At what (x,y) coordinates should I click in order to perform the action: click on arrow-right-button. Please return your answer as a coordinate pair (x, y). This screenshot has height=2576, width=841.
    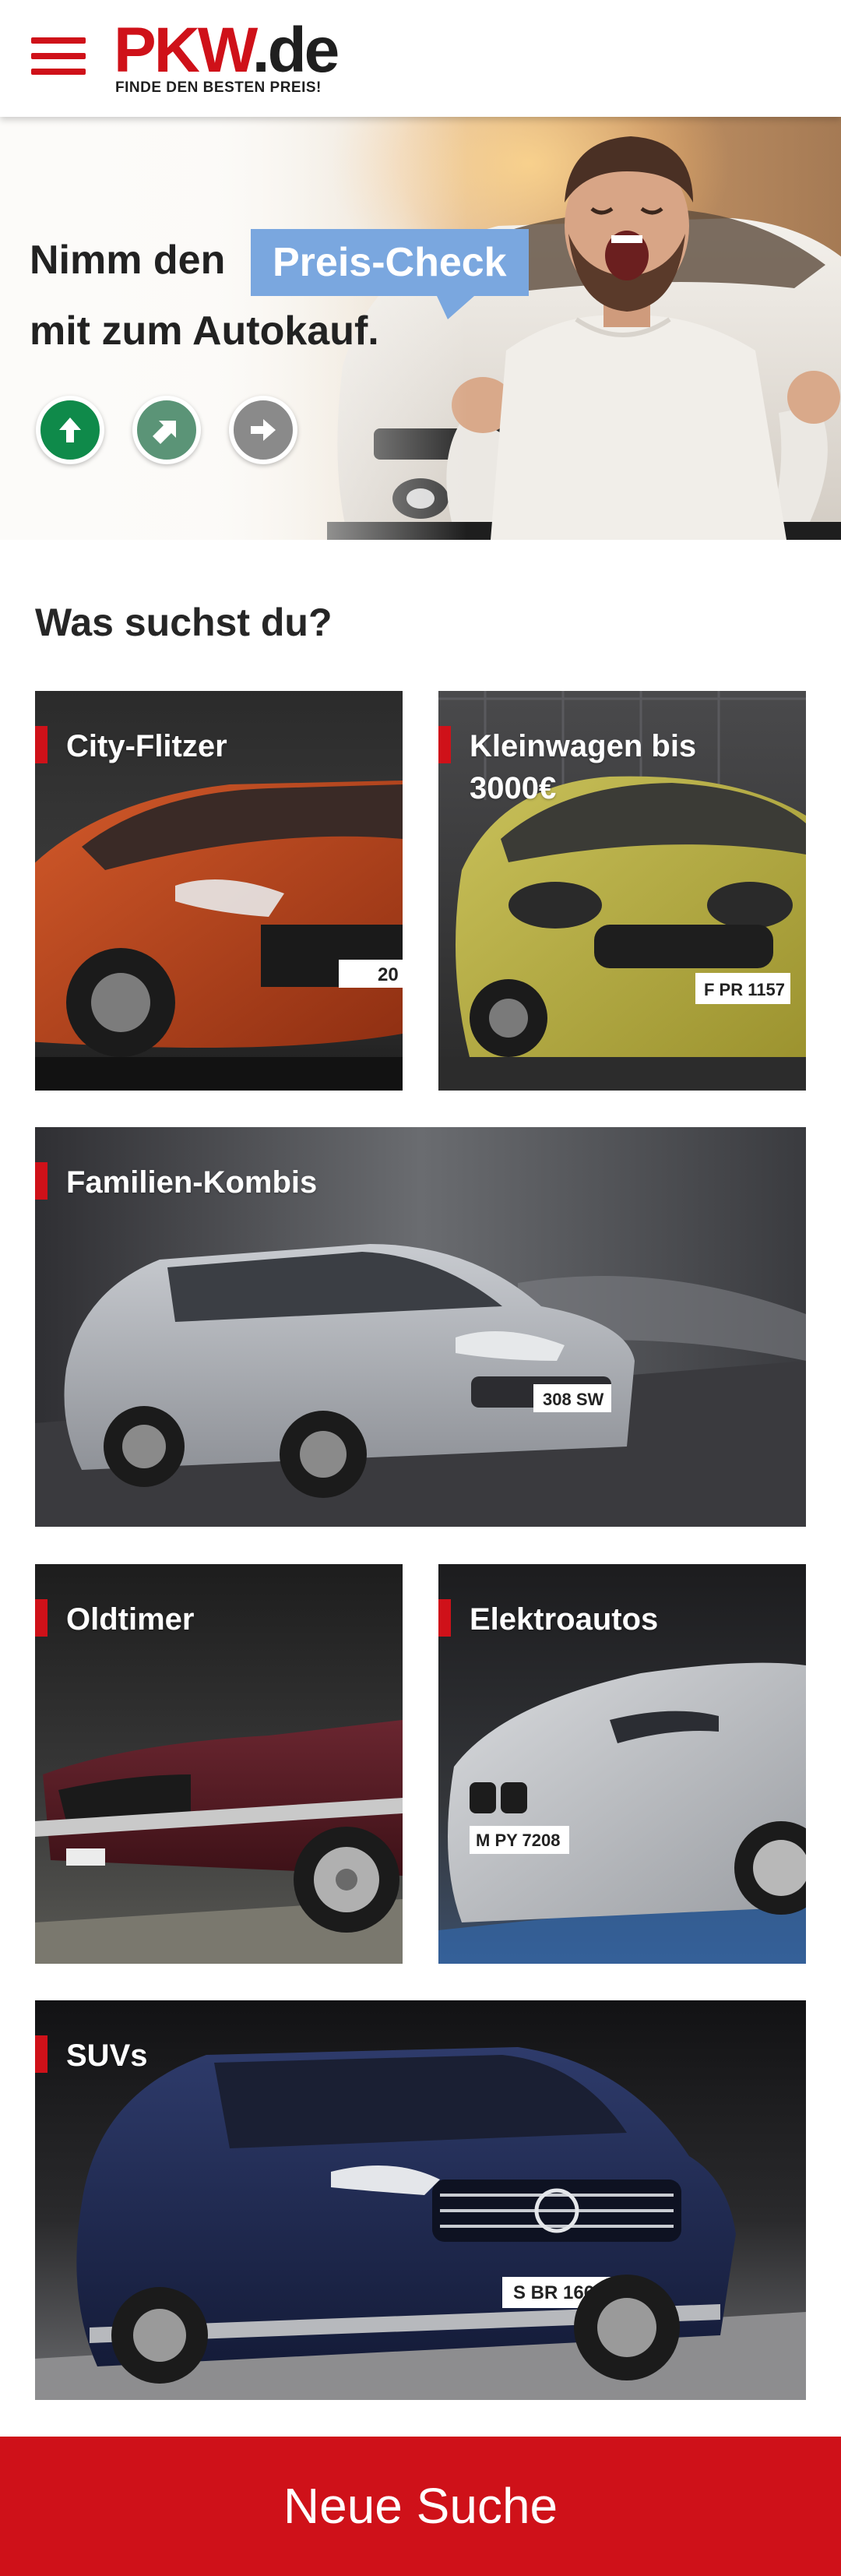
    Looking at the image, I should click on (263, 430).